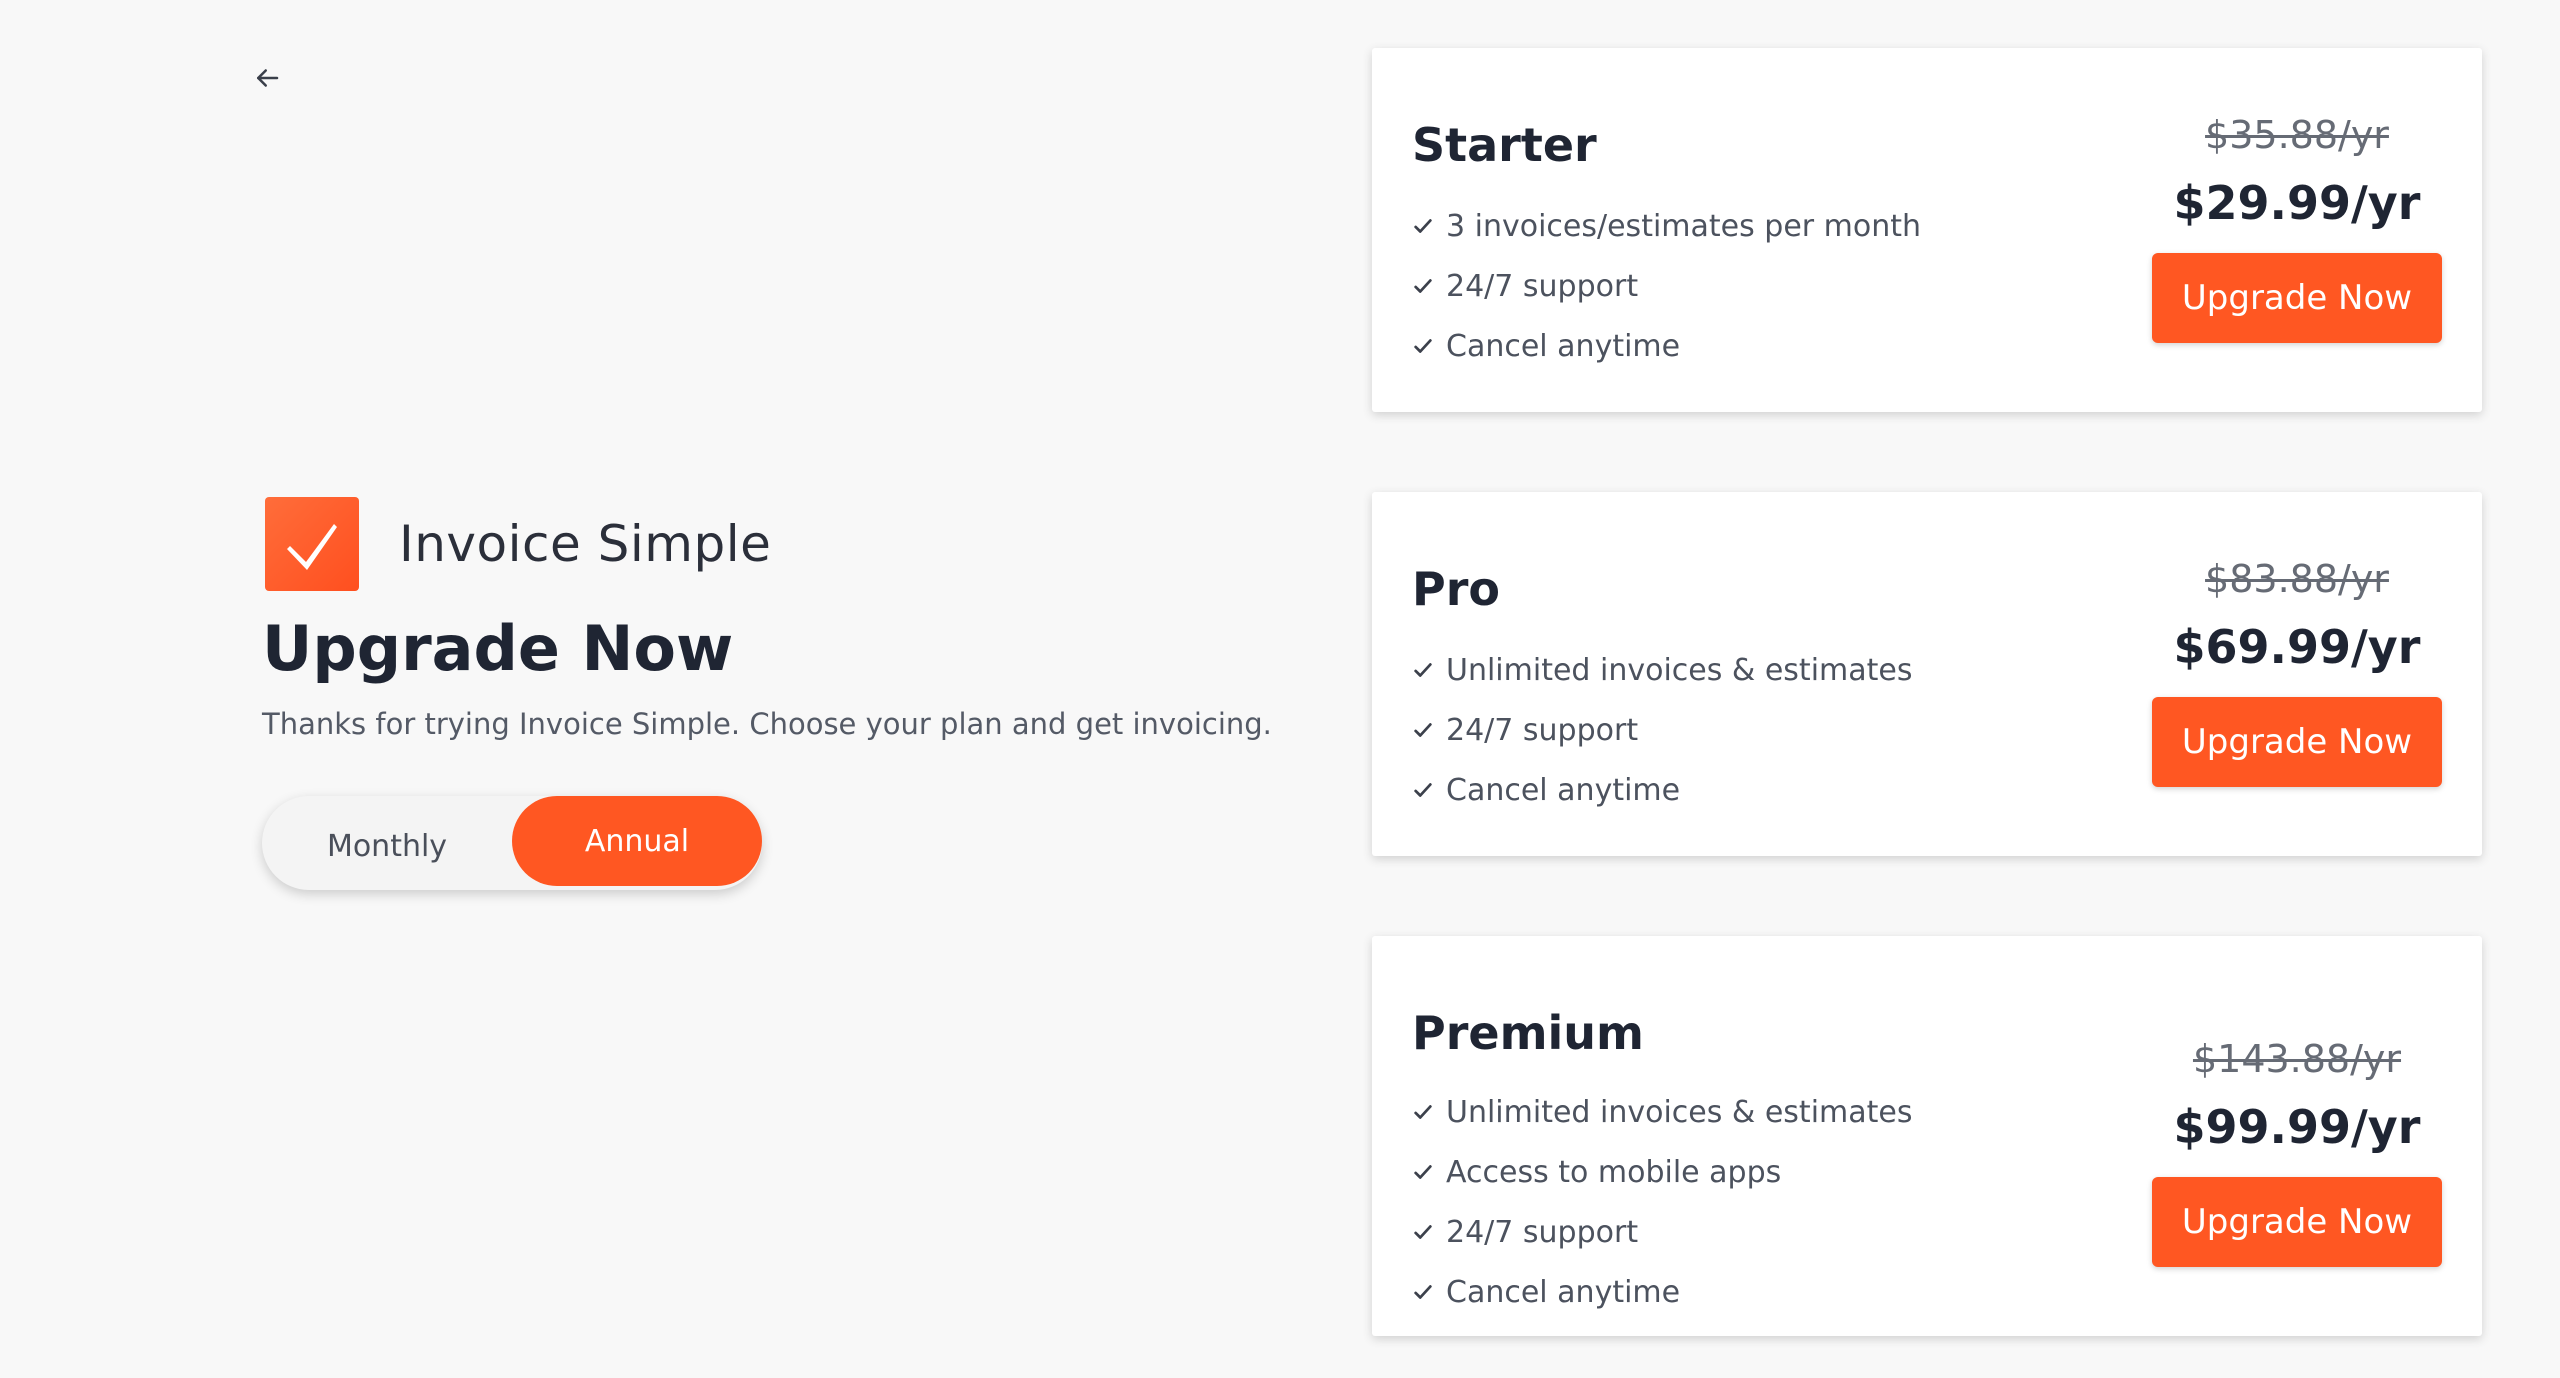 The height and width of the screenshot is (1378, 2560). Describe the element at coordinates (1684, 226) in the screenshot. I see `feature-text: 3 invoices/estimates per month` at that location.